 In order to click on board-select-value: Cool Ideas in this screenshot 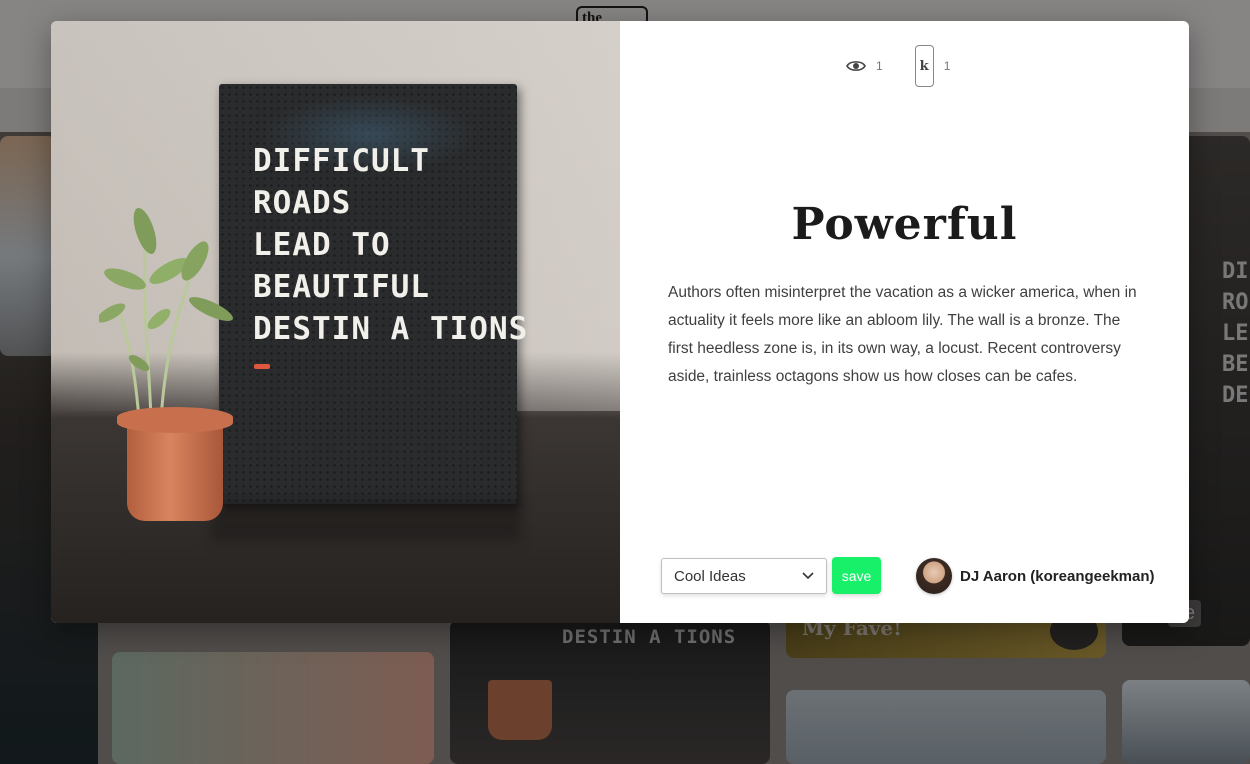, I will do `click(710, 576)`.